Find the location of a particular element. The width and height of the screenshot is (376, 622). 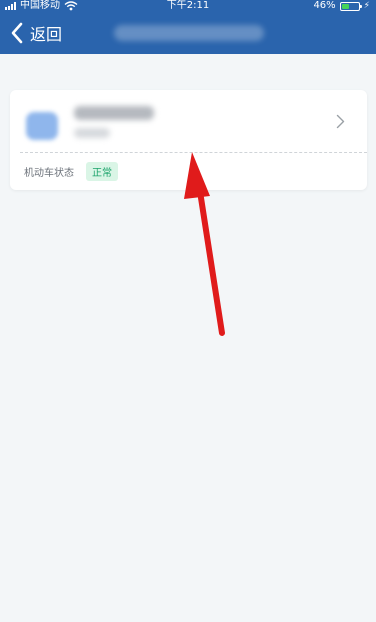

back-button: 返回 is located at coordinates (36, 33).